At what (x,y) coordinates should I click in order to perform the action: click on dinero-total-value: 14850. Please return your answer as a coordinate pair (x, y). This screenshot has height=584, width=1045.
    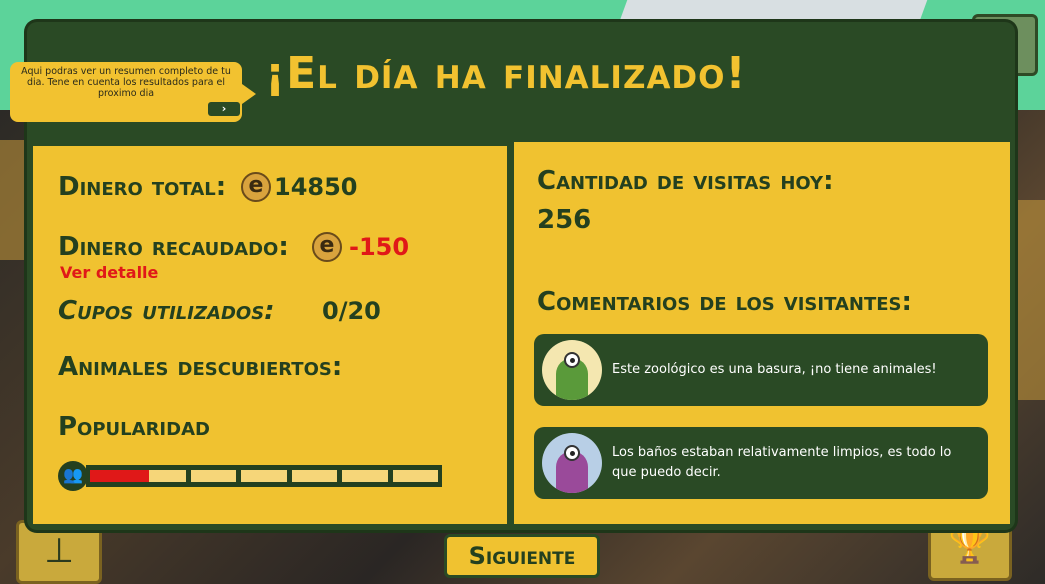
    Looking at the image, I should click on (316, 187).